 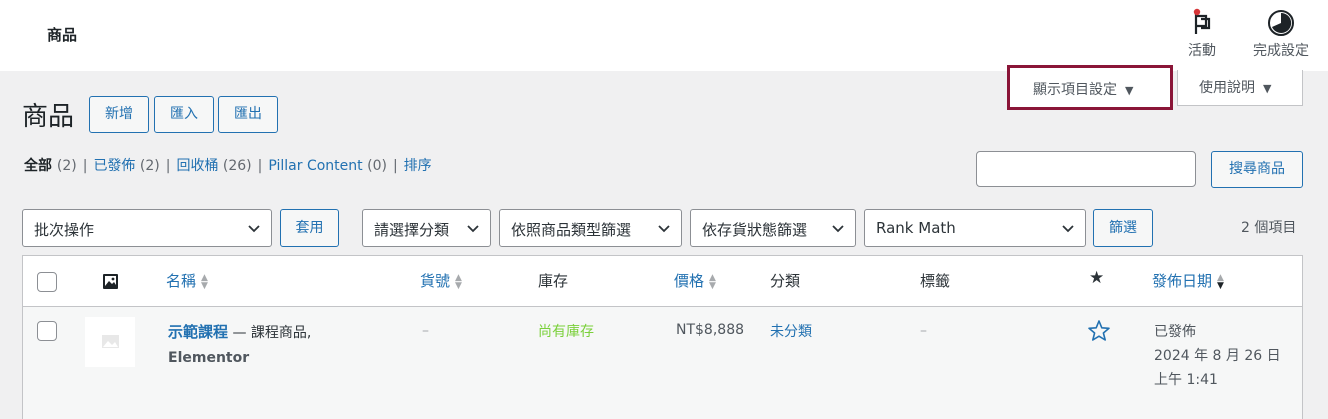 I want to click on stock-status-value: 尚有庫存, so click(x=566, y=332).